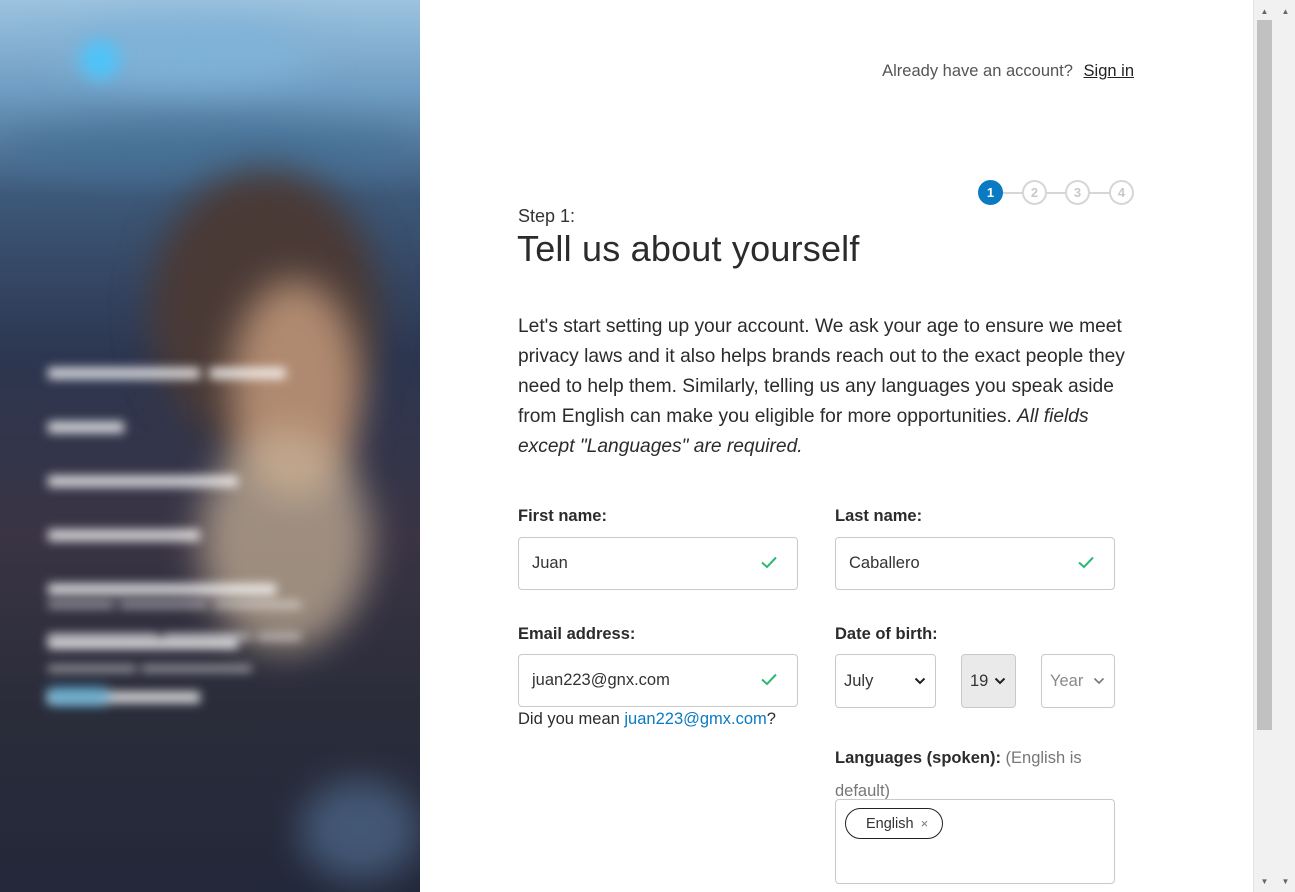 The width and height of the screenshot is (1295, 892). I want to click on page-title: Tell us about yourself, so click(688, 248).